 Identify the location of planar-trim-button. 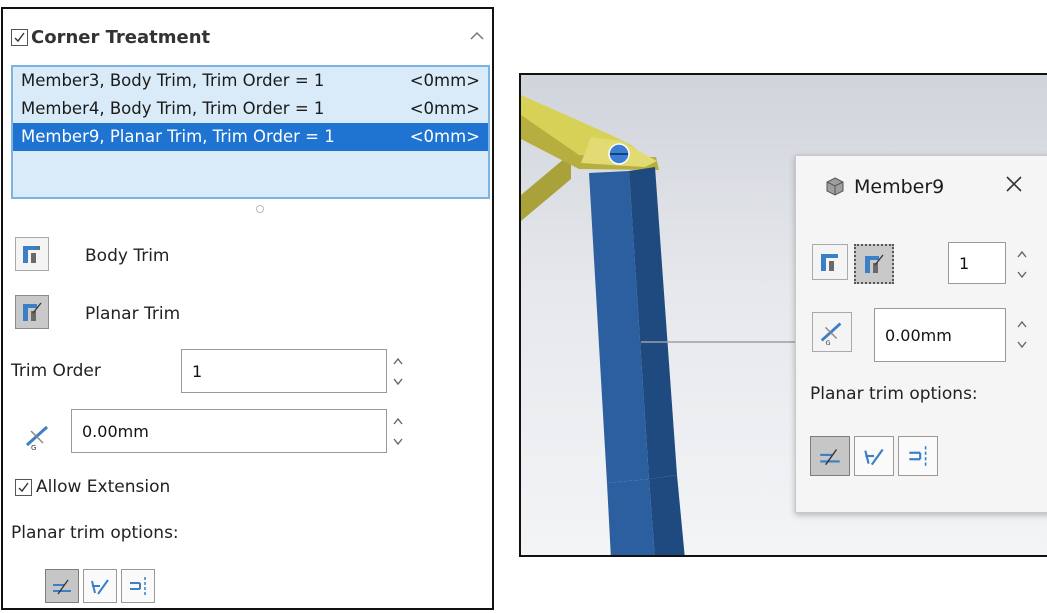
(32, 312).